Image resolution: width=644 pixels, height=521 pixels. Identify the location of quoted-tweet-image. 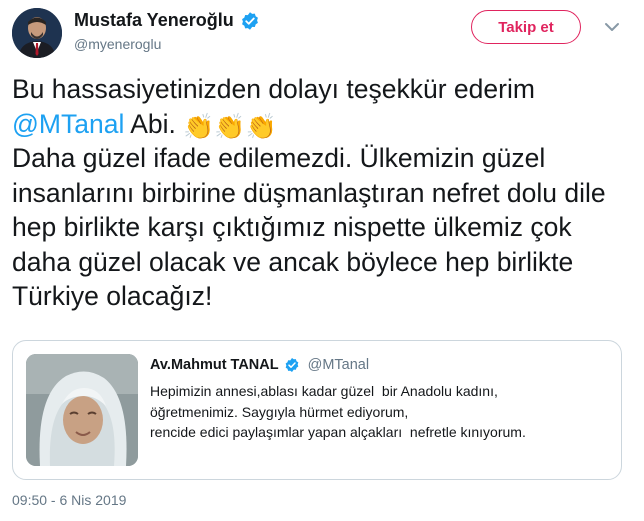
(82, 410).